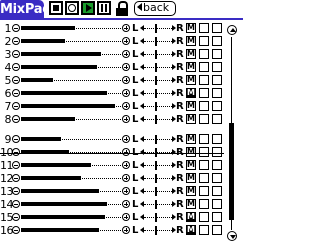  Describe the element at coordinates (56, 8) in the screenshot. I see `stop-button` at that location.